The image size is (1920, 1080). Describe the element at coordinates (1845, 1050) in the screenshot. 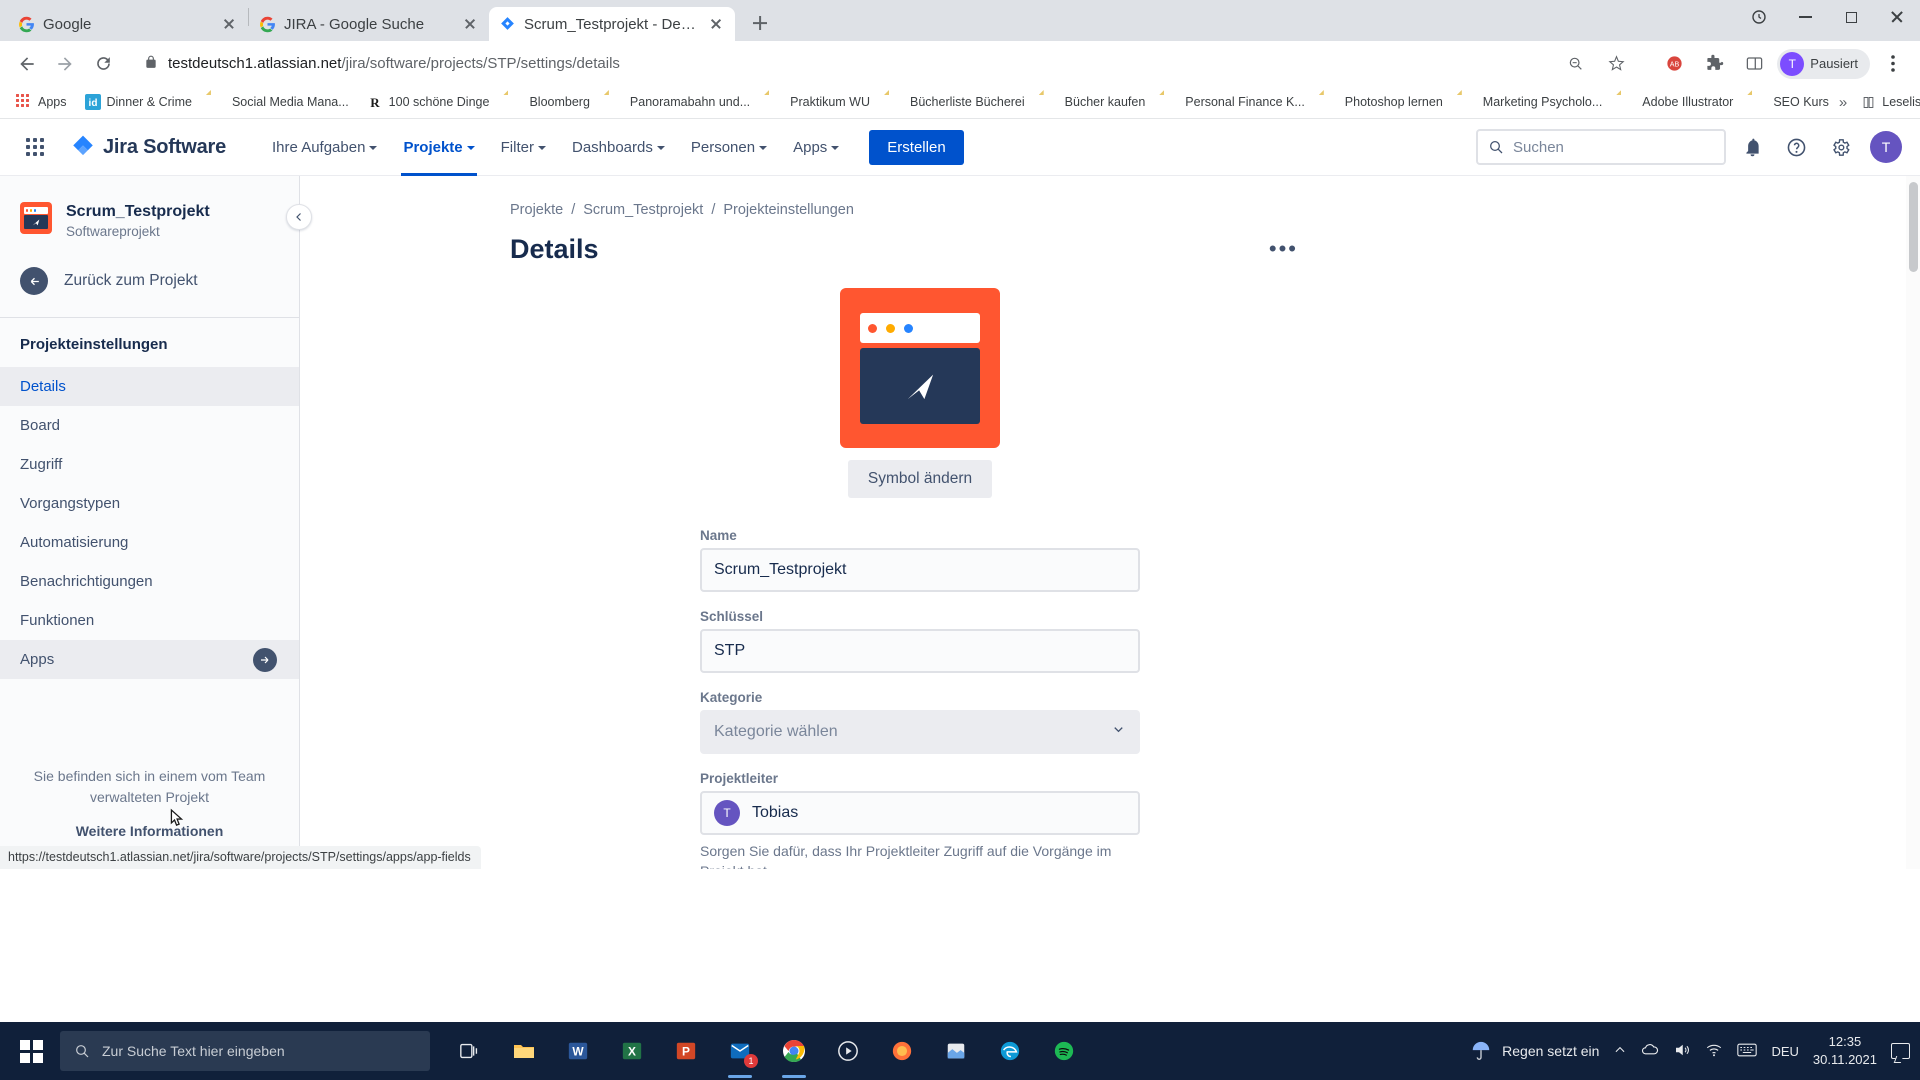

I see `clock: 12:35 30.11.2021` at that location.